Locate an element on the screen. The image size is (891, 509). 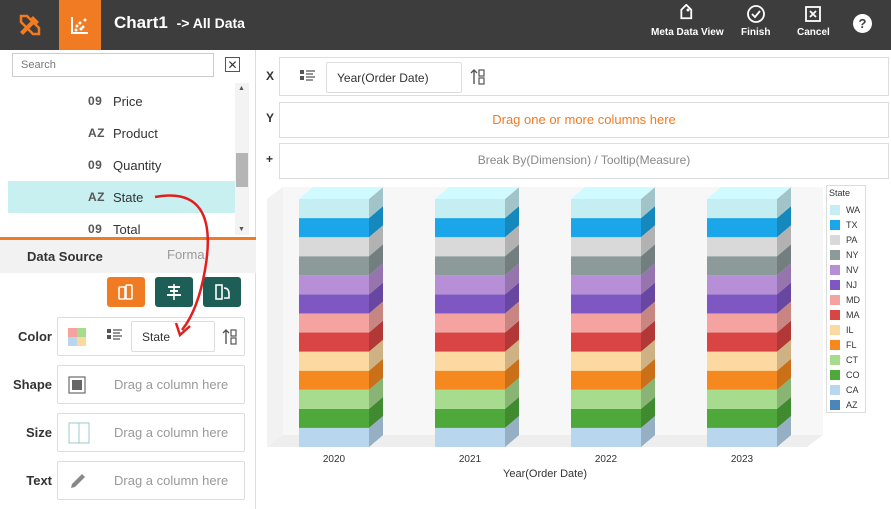
column-item-product: AZ Product is located at coordinates (121, 133).